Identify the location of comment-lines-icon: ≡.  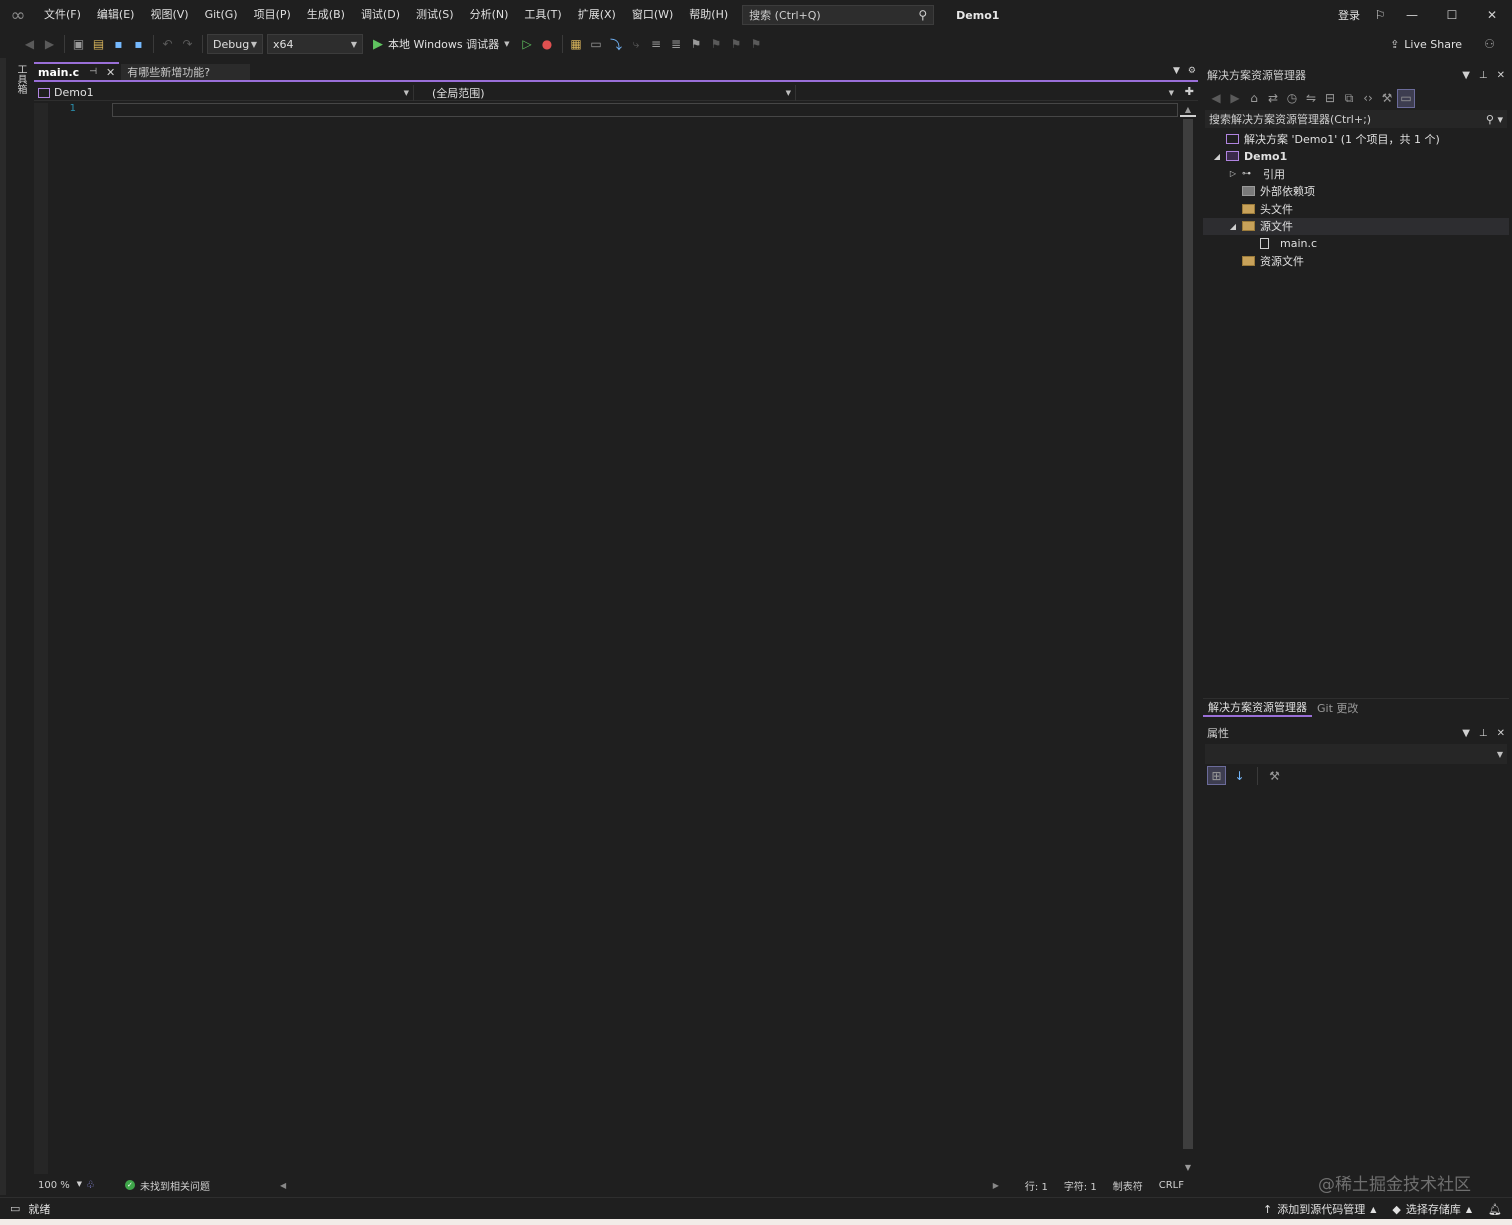
(656, 44).